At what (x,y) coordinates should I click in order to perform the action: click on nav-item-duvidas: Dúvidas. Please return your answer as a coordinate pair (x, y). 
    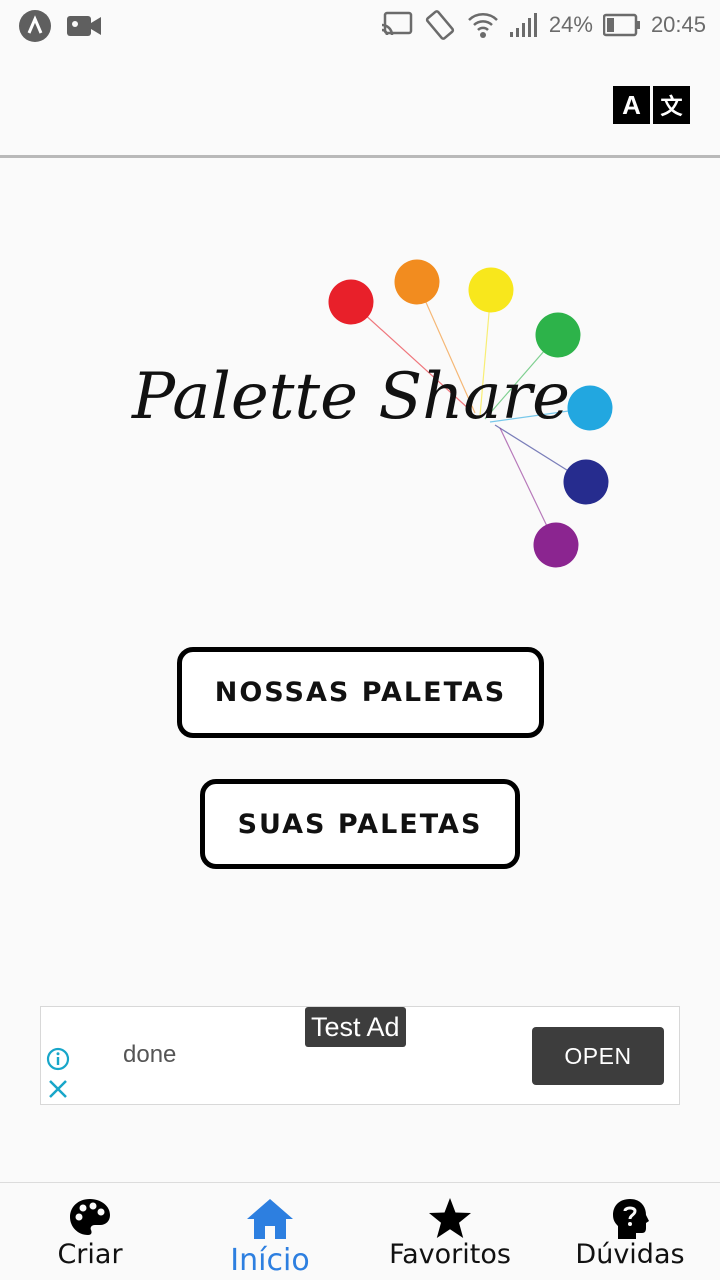
    Looking at the image, I should click on (630, 1231).